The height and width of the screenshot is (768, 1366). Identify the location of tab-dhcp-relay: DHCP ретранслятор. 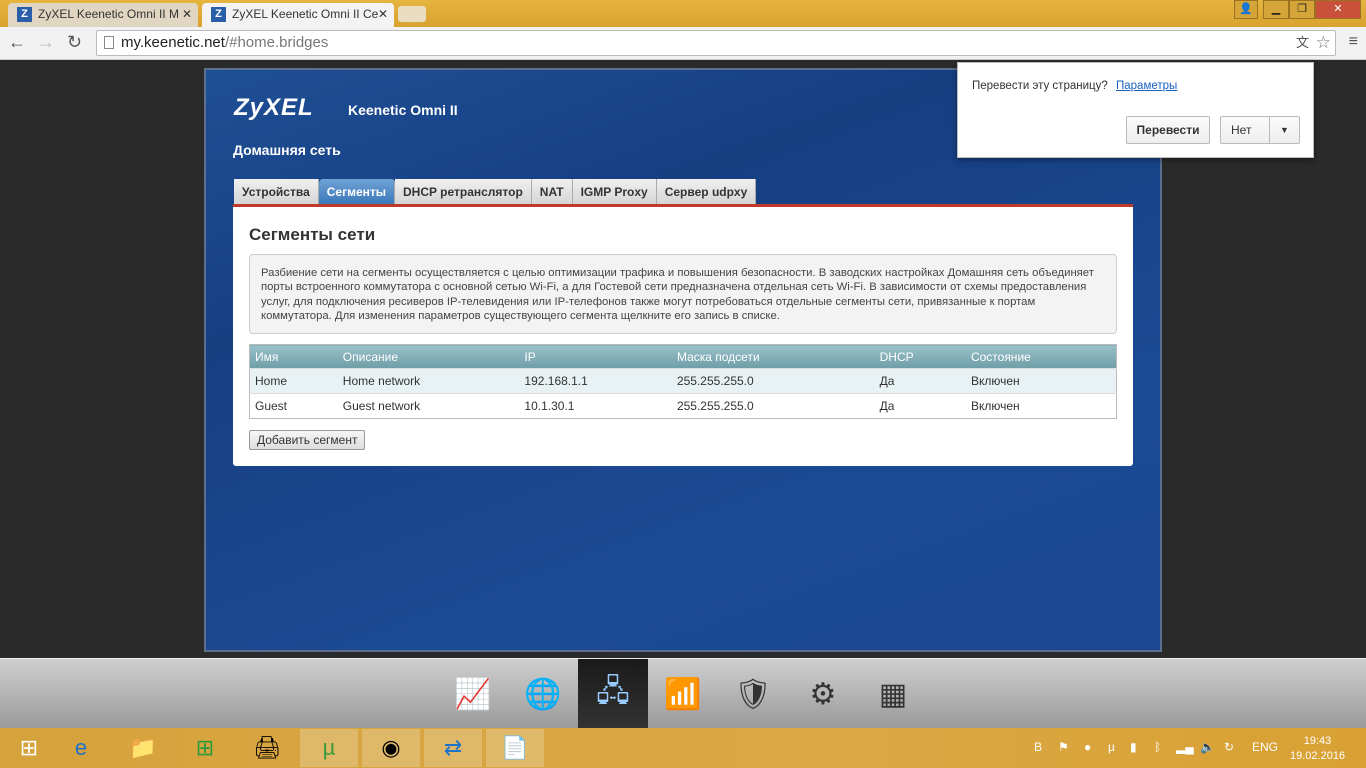
(463, 192).